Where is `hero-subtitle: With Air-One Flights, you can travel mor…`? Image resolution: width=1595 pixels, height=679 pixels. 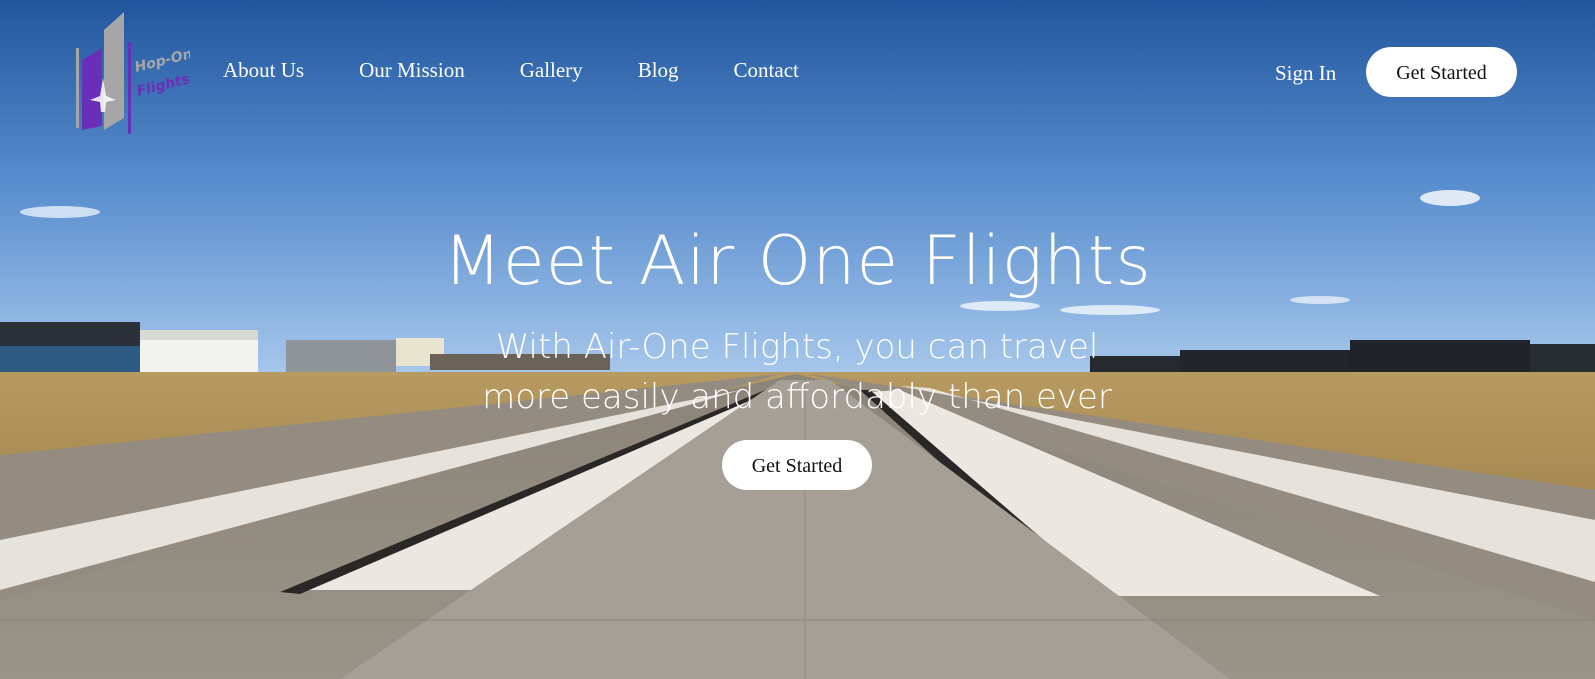
hero-subtitle: With Air-One Flights, you can travel mor… is located at coordinates (797, 372).